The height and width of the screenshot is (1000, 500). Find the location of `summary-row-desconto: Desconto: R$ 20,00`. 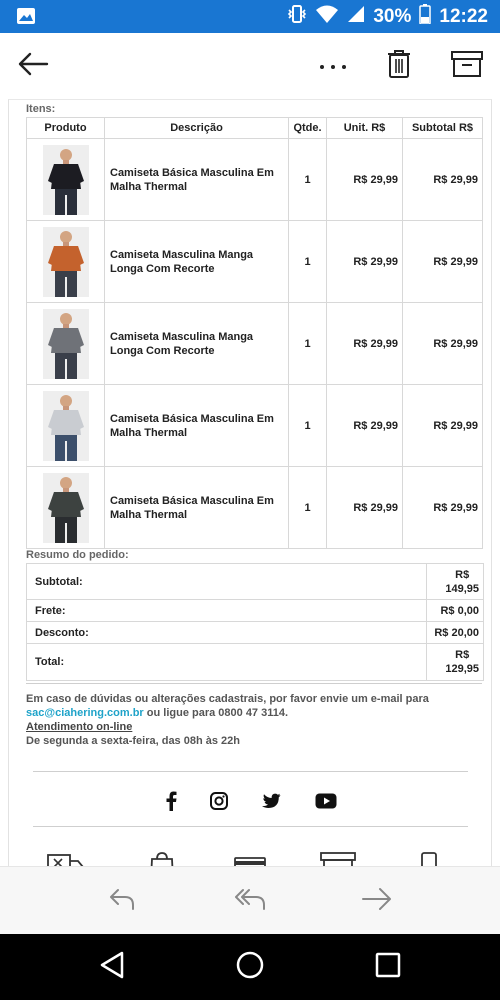

summary-row-desconto: Desconto: R$ 20,00 is located at coordinates (255, 633).